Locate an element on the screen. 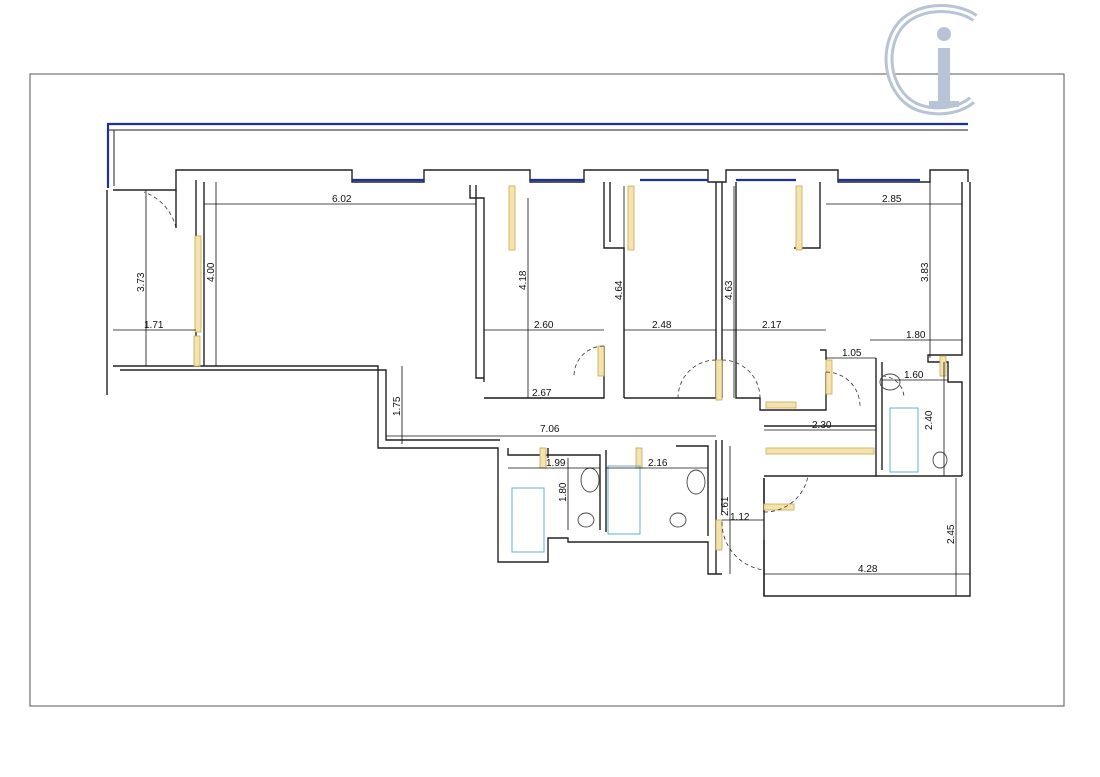 The height and width of the screenshot is (777, 1100). dim-label: 3.73 is located at coordinates (141, 282).